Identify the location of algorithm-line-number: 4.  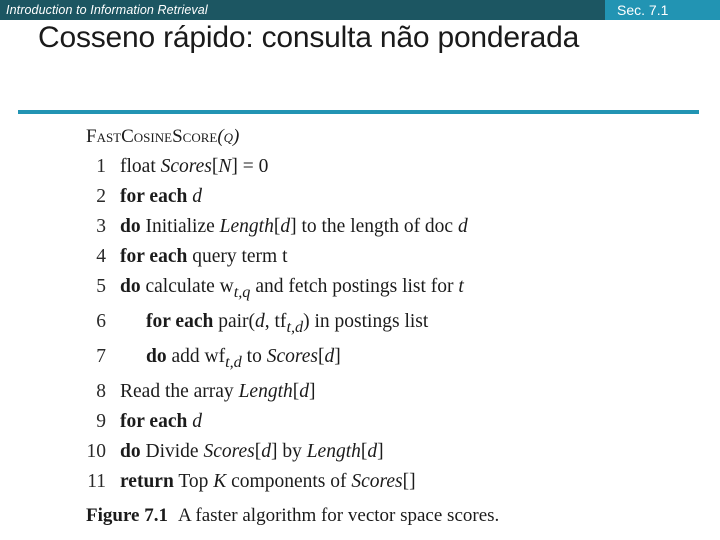
(101, 256).